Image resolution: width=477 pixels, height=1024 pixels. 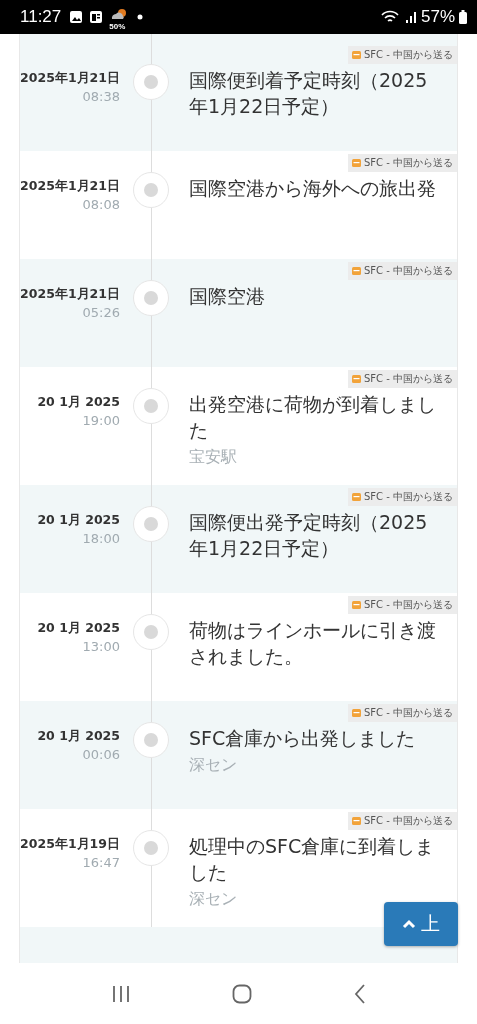 What do you see at coordinates (119, 14) in the screenshot?
I see `weather-icon` at bounding box center [119, 14].